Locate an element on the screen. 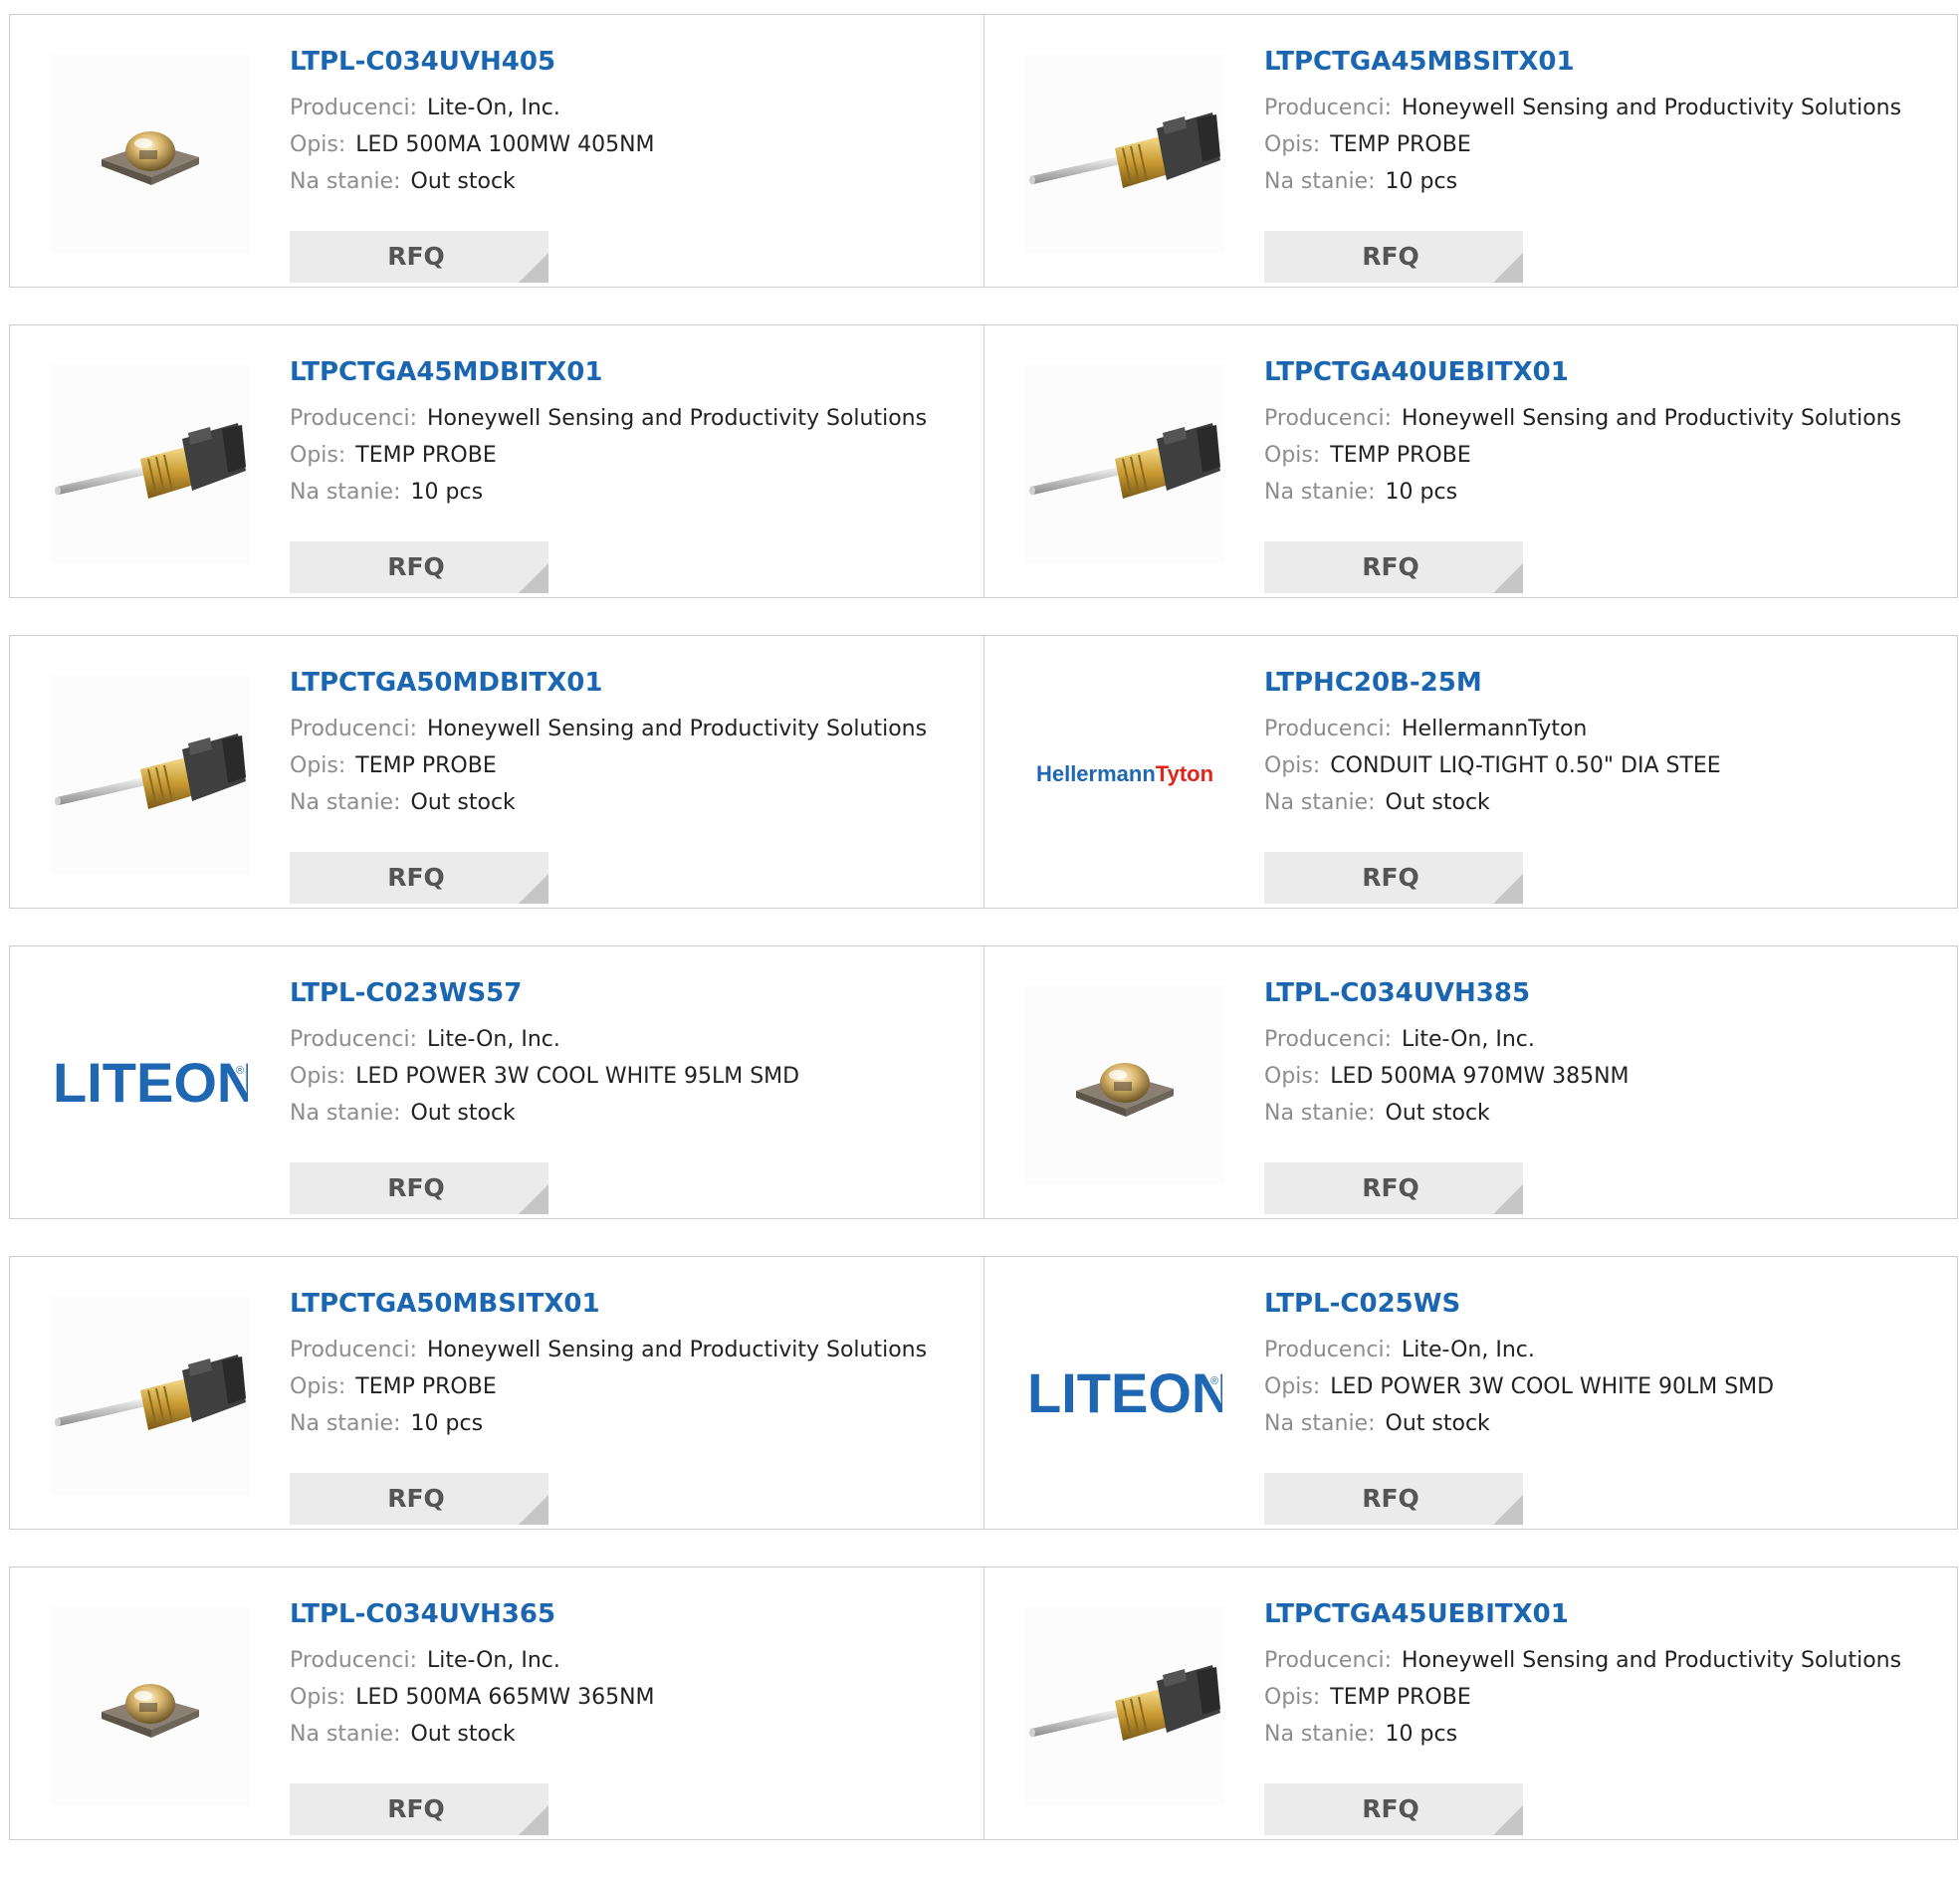  product-part-link: LTPCTGA45MDBITX01 is located at coordinates (632, 372).